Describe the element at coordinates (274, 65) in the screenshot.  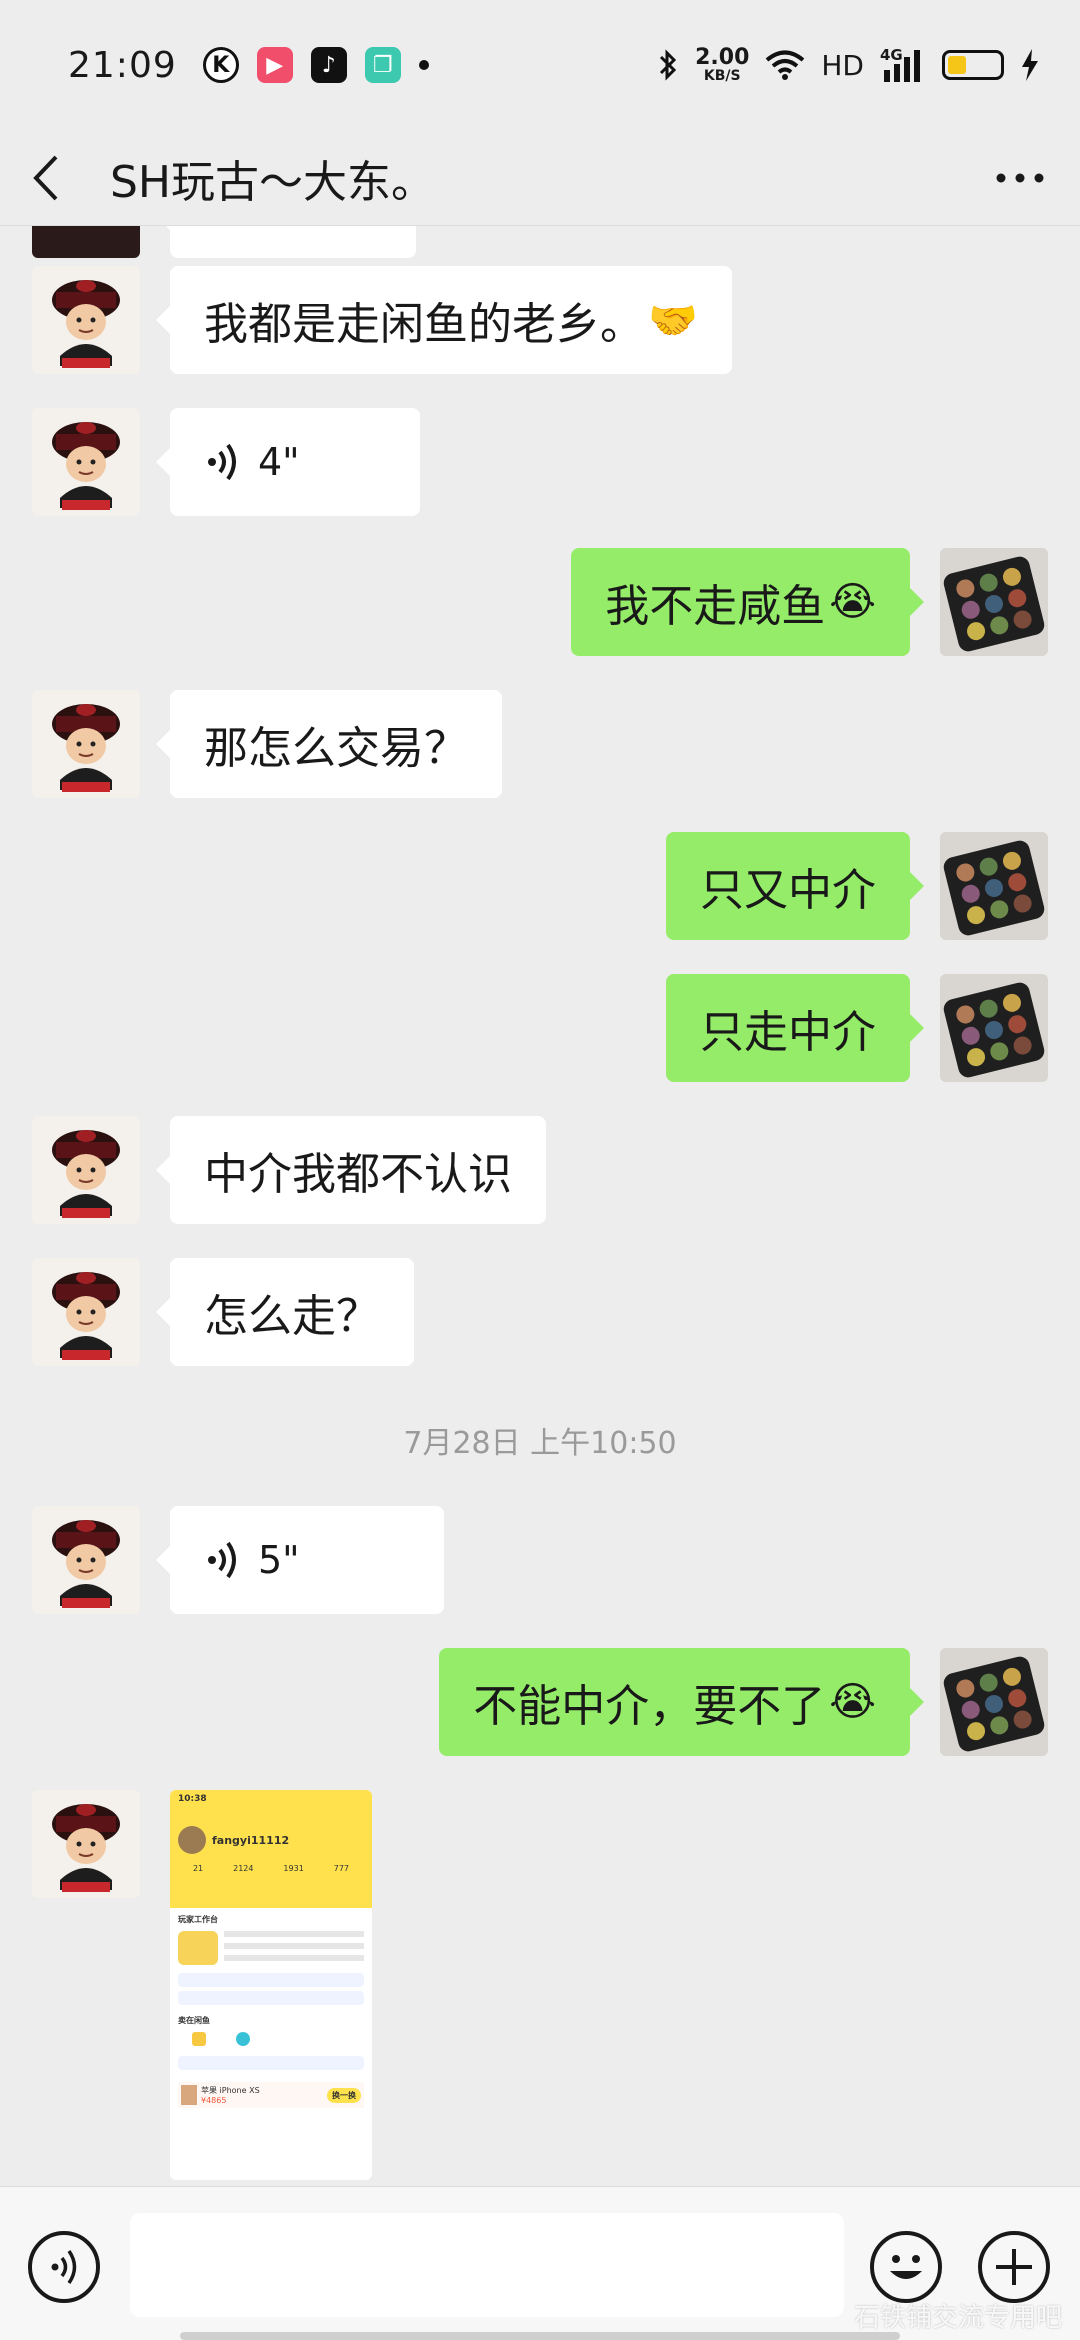
I see `video-app-icon: ▶` at that location.